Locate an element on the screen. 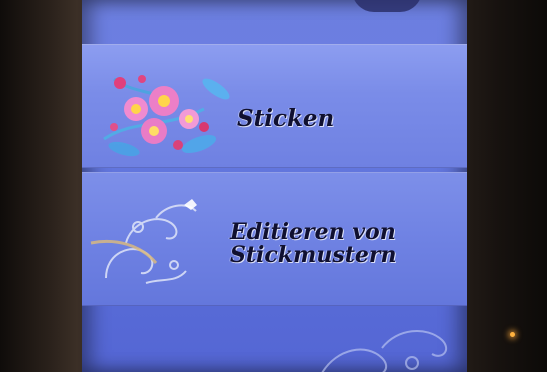 The width and height of the screenshot is (547, 372). label-line-2: Stickmustern is located at coordinates (313, 255).